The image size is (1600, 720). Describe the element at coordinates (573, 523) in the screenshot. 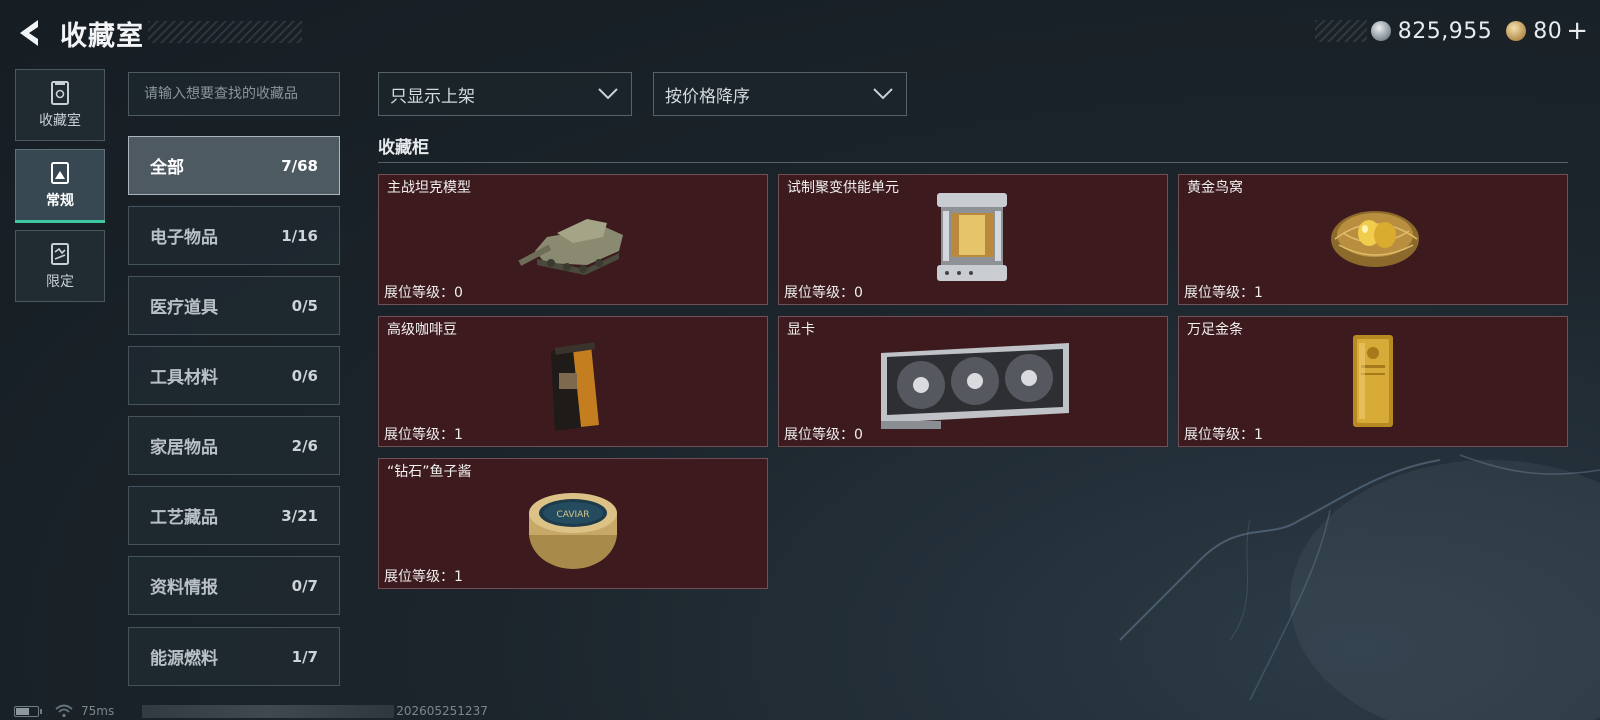

I see `item-card: CAVIAR “钻石”鱼子酱 展位等级：1` at that location.